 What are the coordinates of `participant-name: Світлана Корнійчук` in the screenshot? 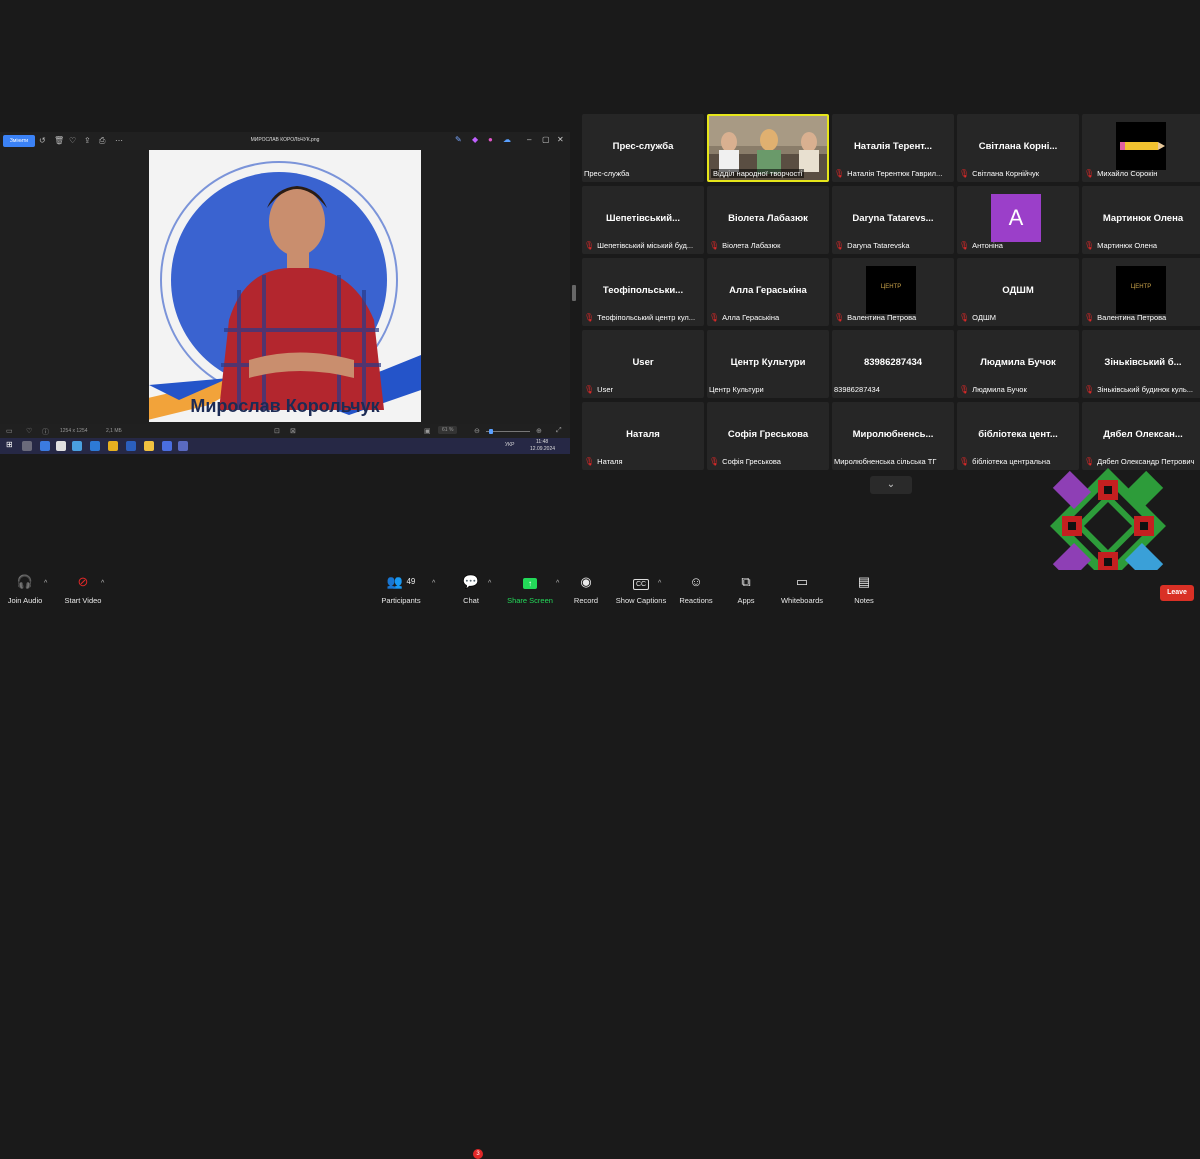 It's located at (1006, 173).